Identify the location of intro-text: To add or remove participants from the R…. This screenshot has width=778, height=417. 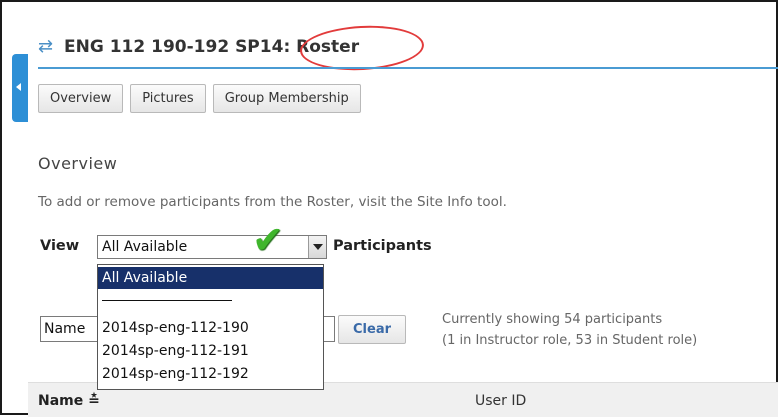
(272, 202).